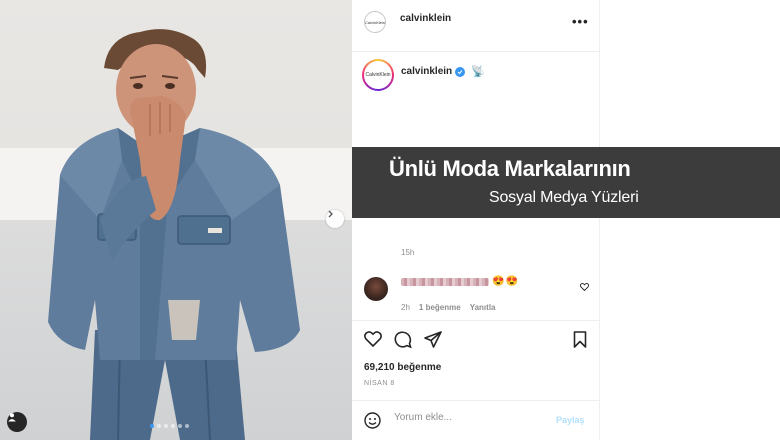 The width and height of the screenshot is (780, 440). I want to click on comment-meta: 2h 1 beğenme Yanıtla, so click(448, 307).